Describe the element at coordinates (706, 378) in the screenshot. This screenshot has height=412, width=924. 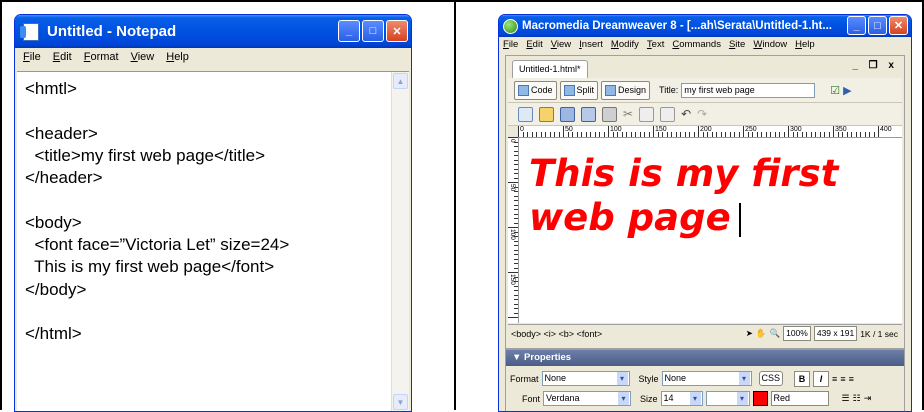
I see `style-select: None` at that location.